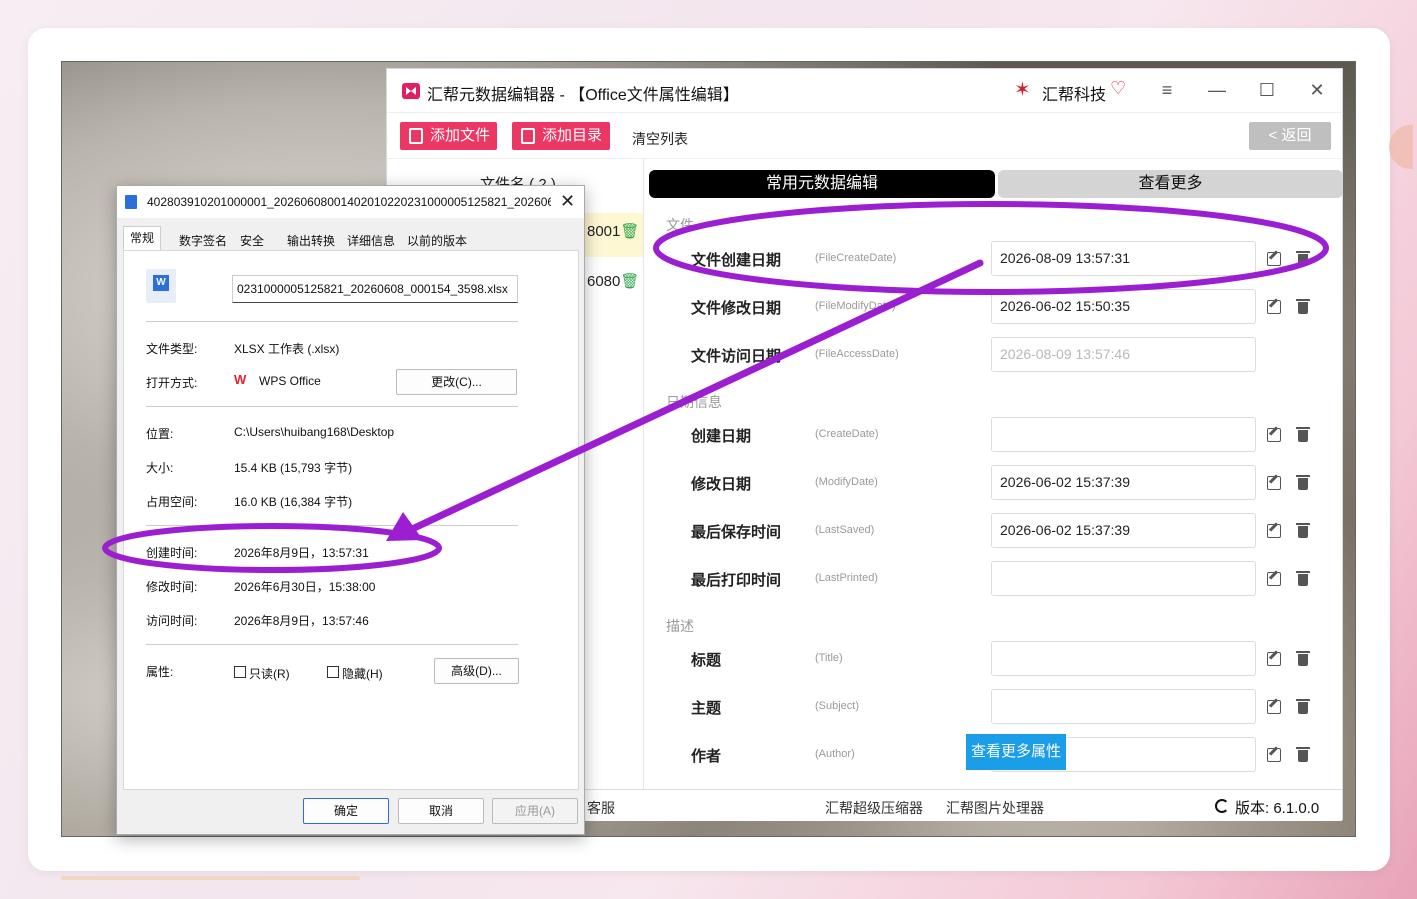 Image resolution: width=1417 pixels, height=899 pixels. I want to click on back-button: < 返回, so click(1290, 136).